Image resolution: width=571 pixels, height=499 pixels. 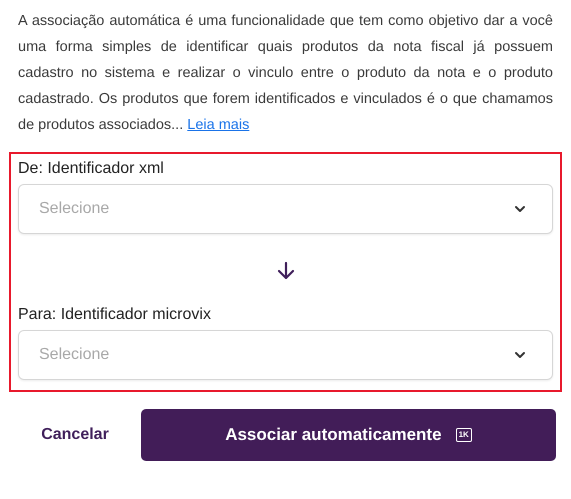 I want to click on shortcut-badge: 1K, so click(x=464, y=435).